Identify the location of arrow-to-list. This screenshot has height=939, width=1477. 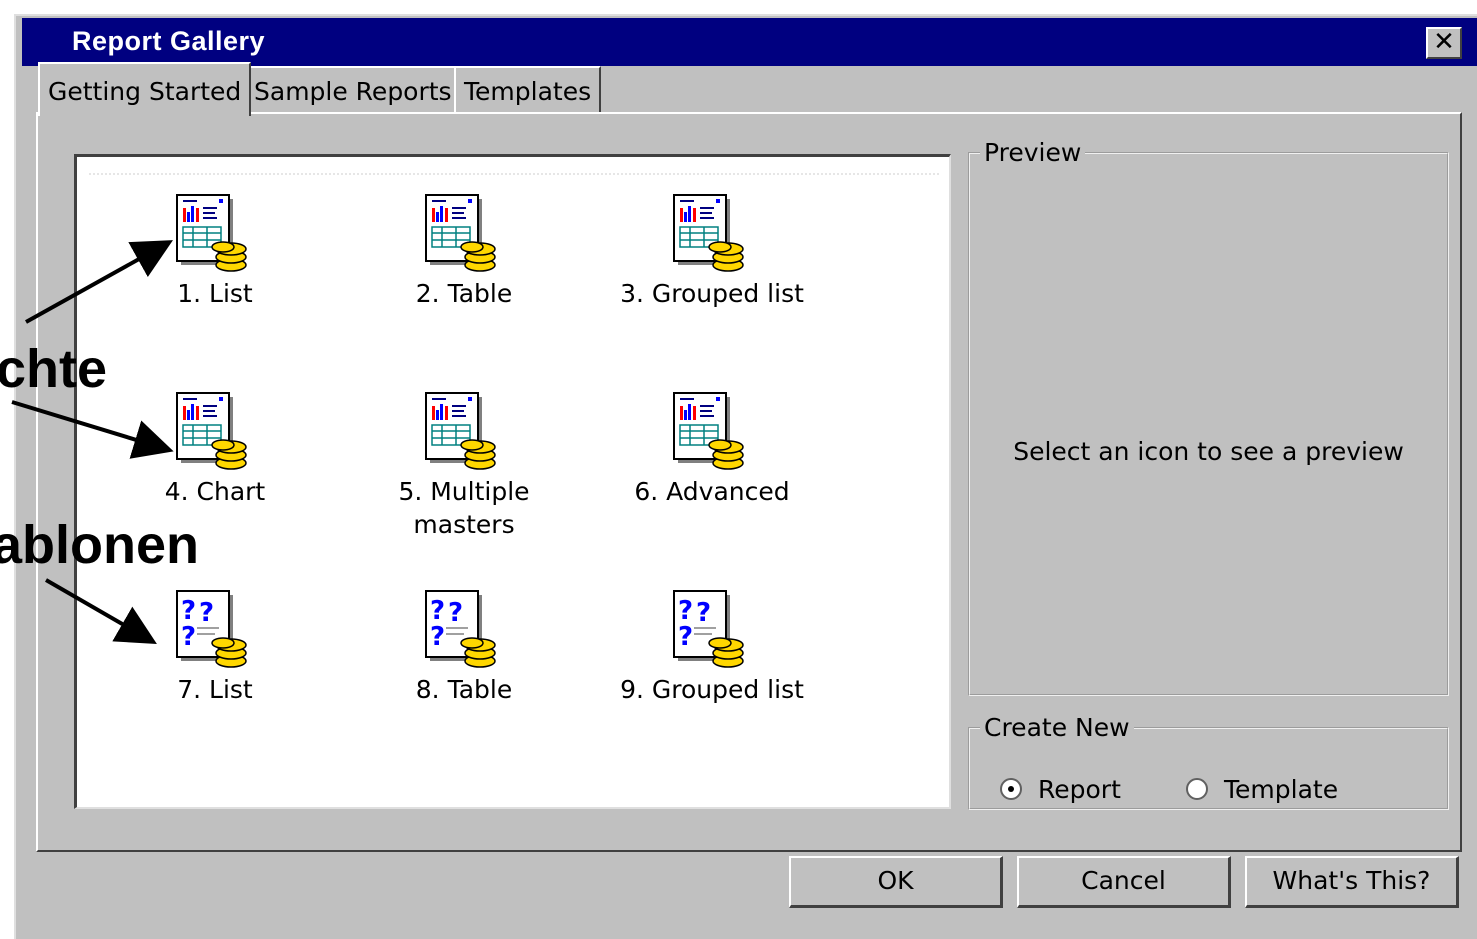
(99, 282).